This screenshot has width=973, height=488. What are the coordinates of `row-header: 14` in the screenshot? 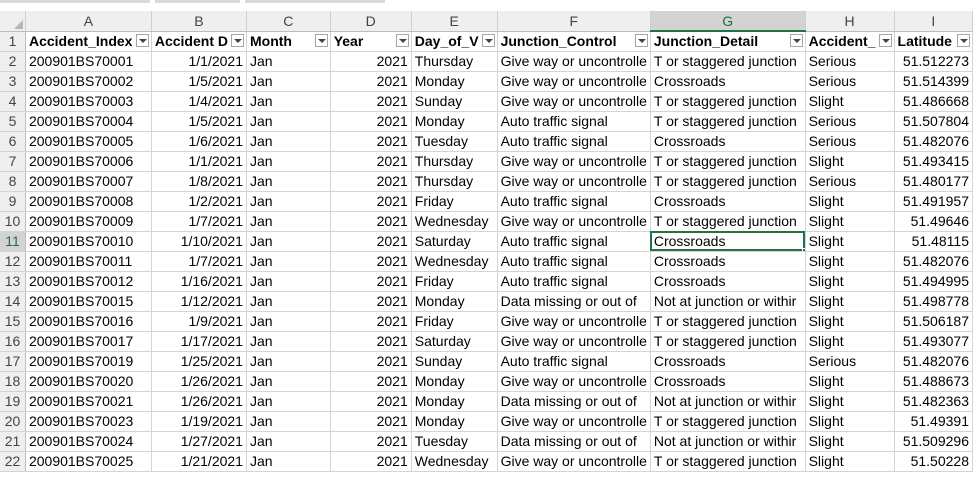 It's located at (13, 301).